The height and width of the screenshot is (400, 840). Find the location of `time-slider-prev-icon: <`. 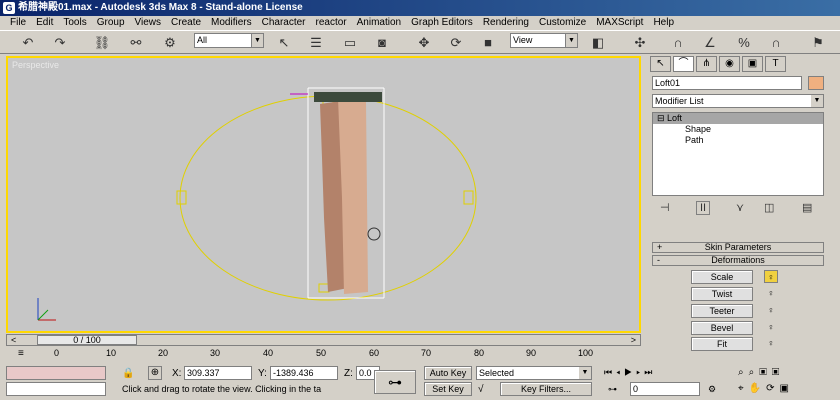

time-slider-prev-icon: < is located at coordinates (13, 340).